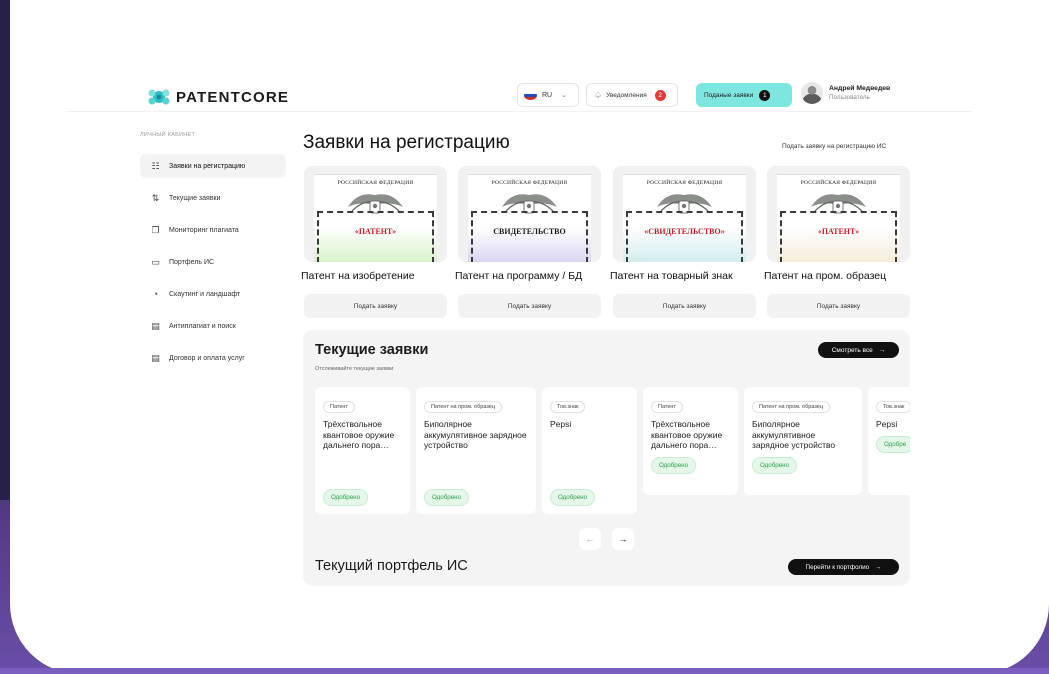  I want to click on avatar, so click(812, 93).